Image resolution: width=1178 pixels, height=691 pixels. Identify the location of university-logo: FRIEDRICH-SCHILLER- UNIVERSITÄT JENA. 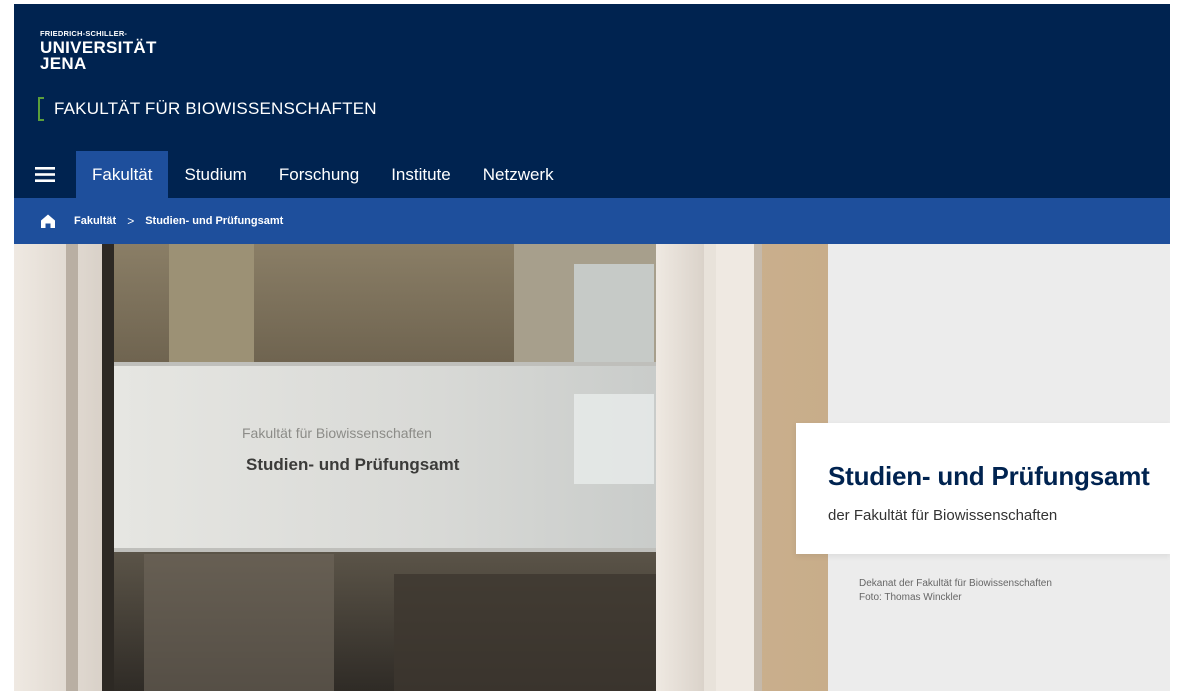
(98, 51).